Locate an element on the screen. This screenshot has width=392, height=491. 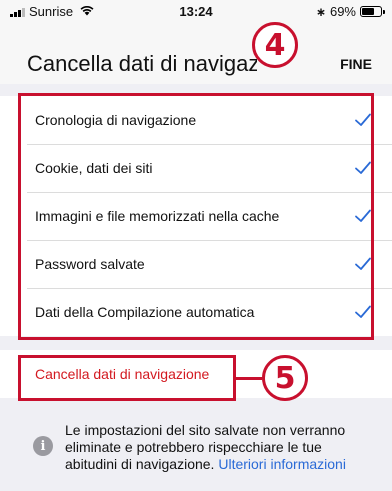
status-right: ∗ 69% is located at coordinates (350, 11).